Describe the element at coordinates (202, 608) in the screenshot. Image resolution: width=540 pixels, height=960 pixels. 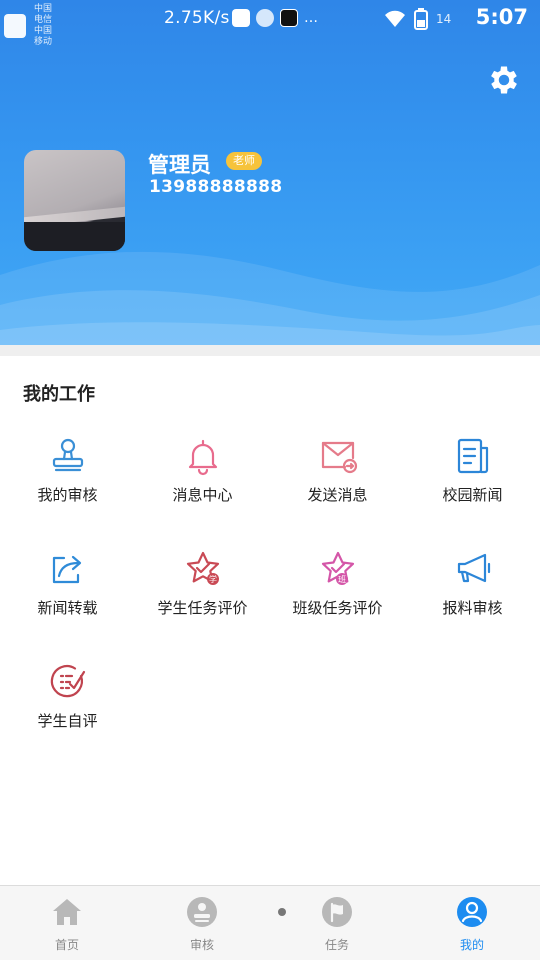
I see `work-item-label: 学生任务评价` at that location.